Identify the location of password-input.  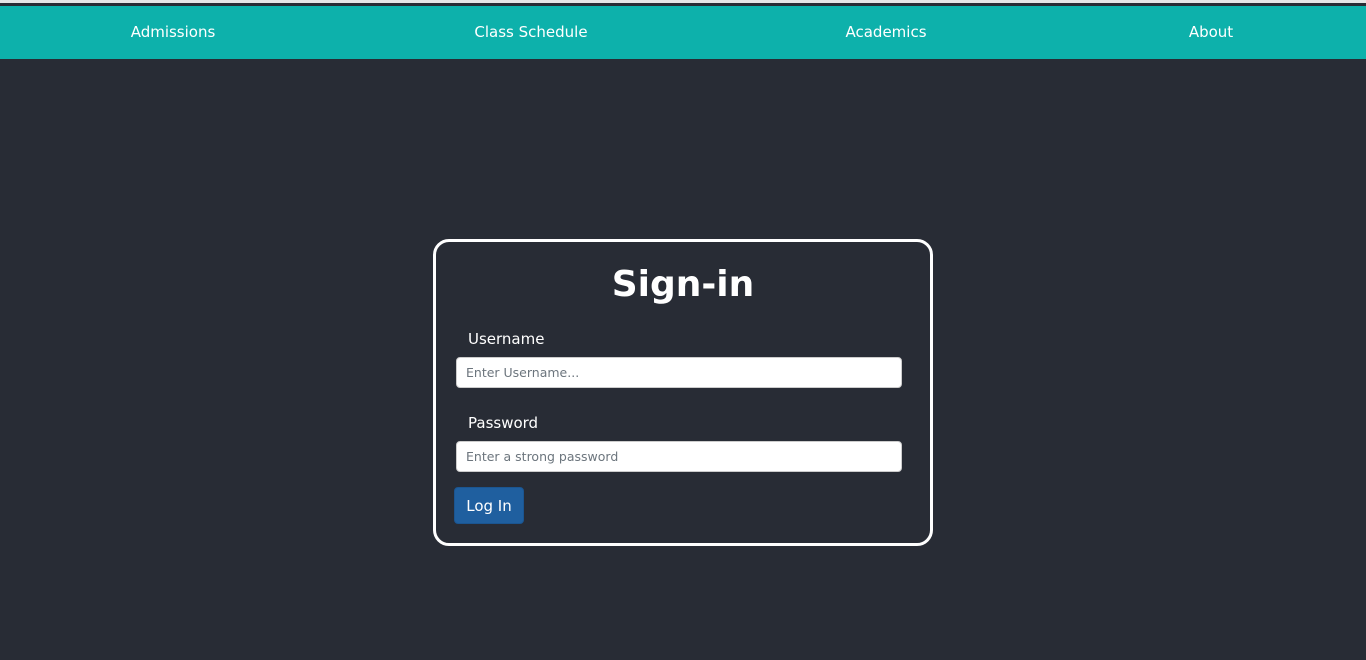
(679, 456).